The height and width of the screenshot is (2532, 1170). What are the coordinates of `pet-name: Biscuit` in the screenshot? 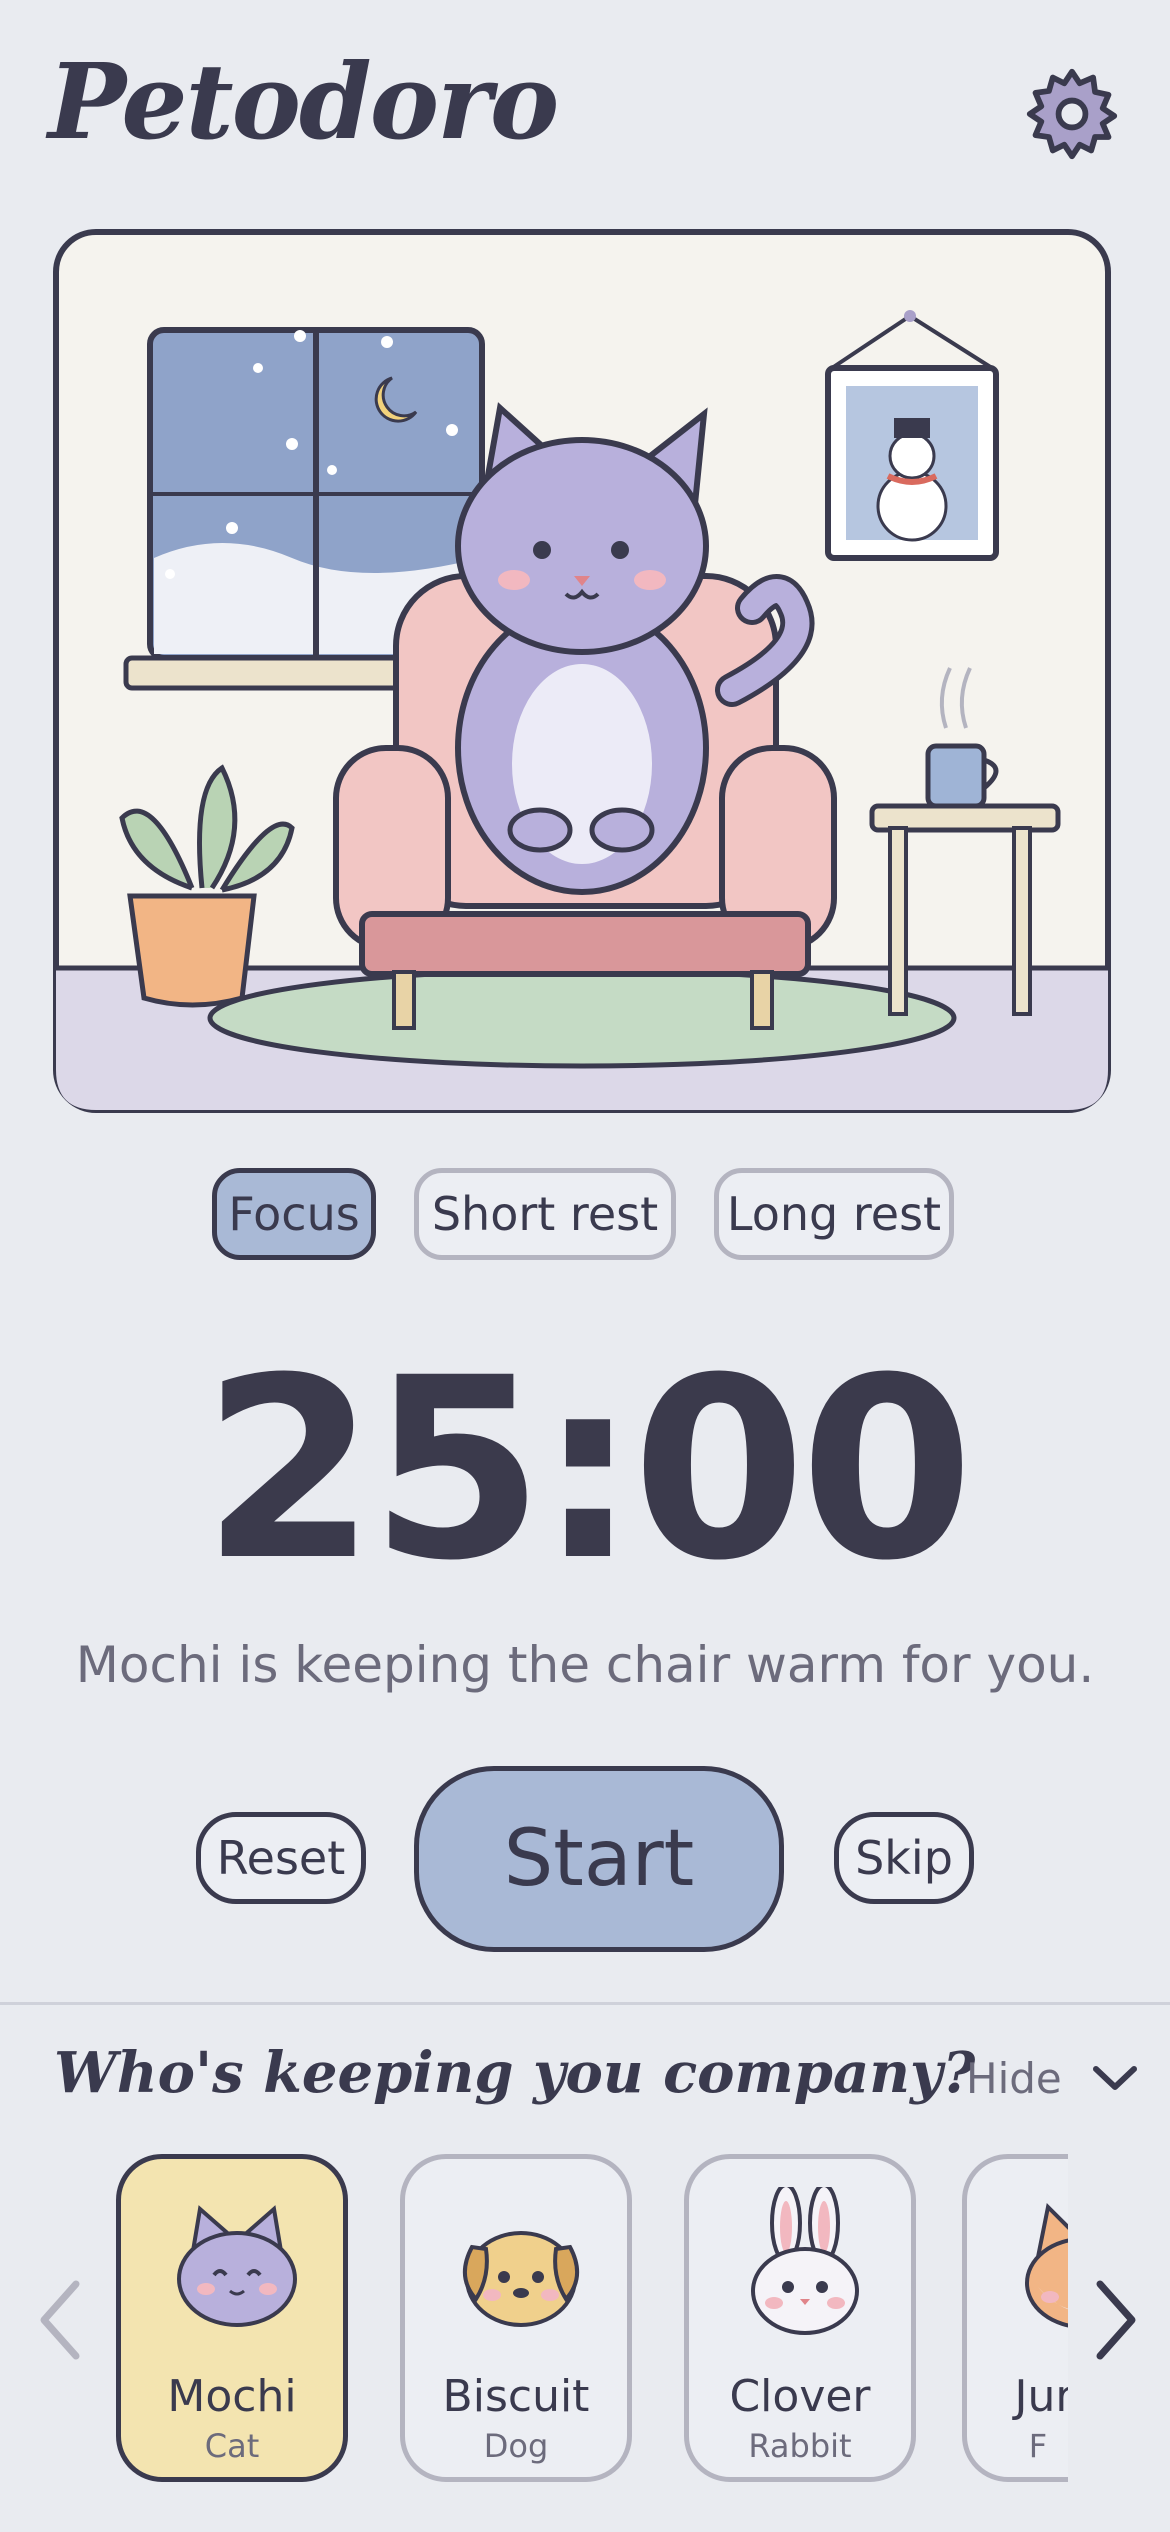 It's located at (516, 2396).